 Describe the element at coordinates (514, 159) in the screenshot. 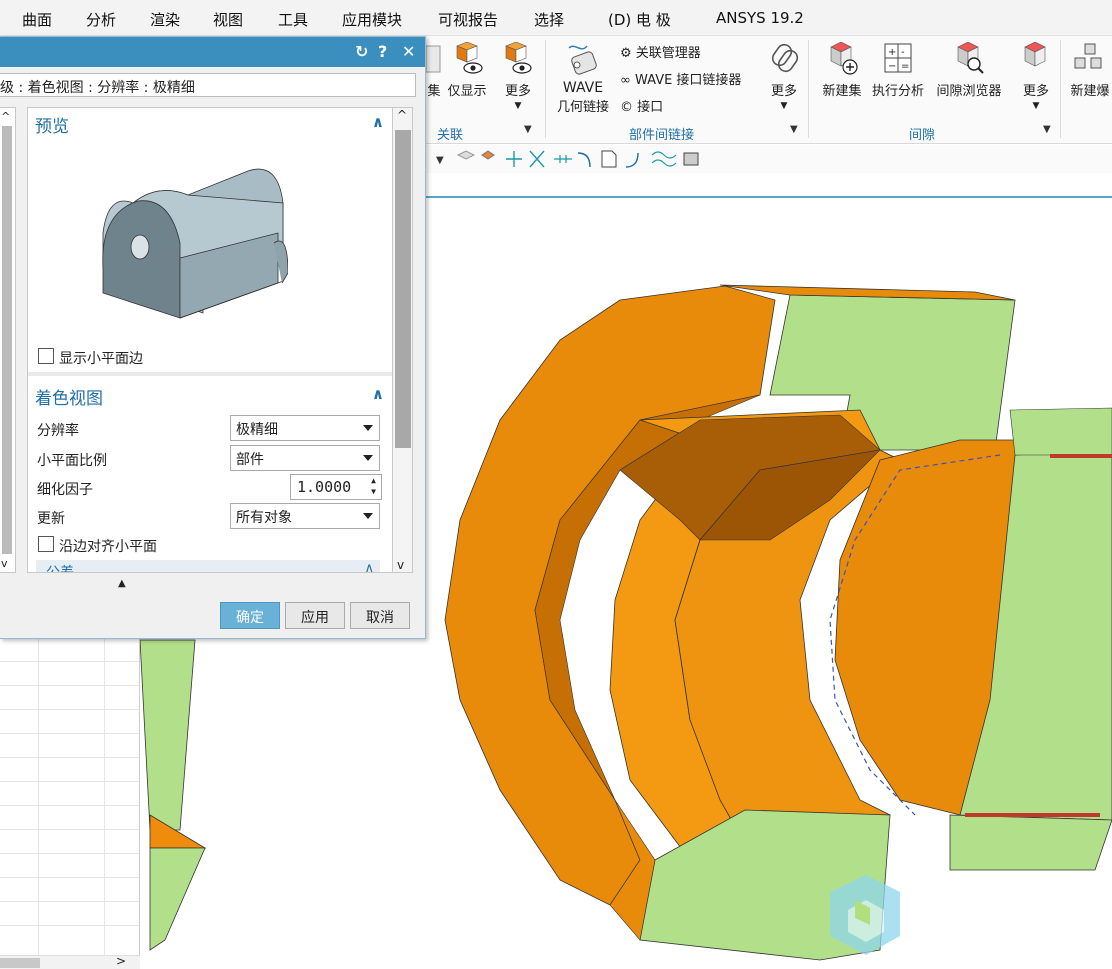

I see `point-snap-icon` at that location.